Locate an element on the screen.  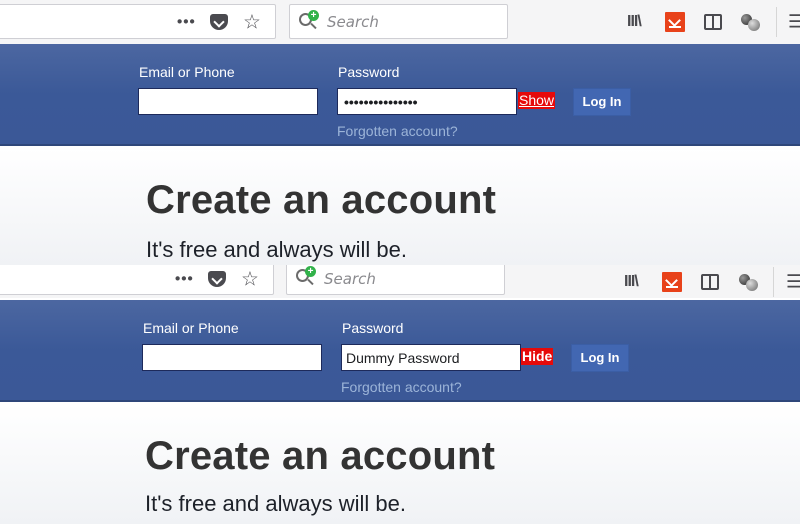
password-value: Dummy Password is located at coordinates (403, 357).